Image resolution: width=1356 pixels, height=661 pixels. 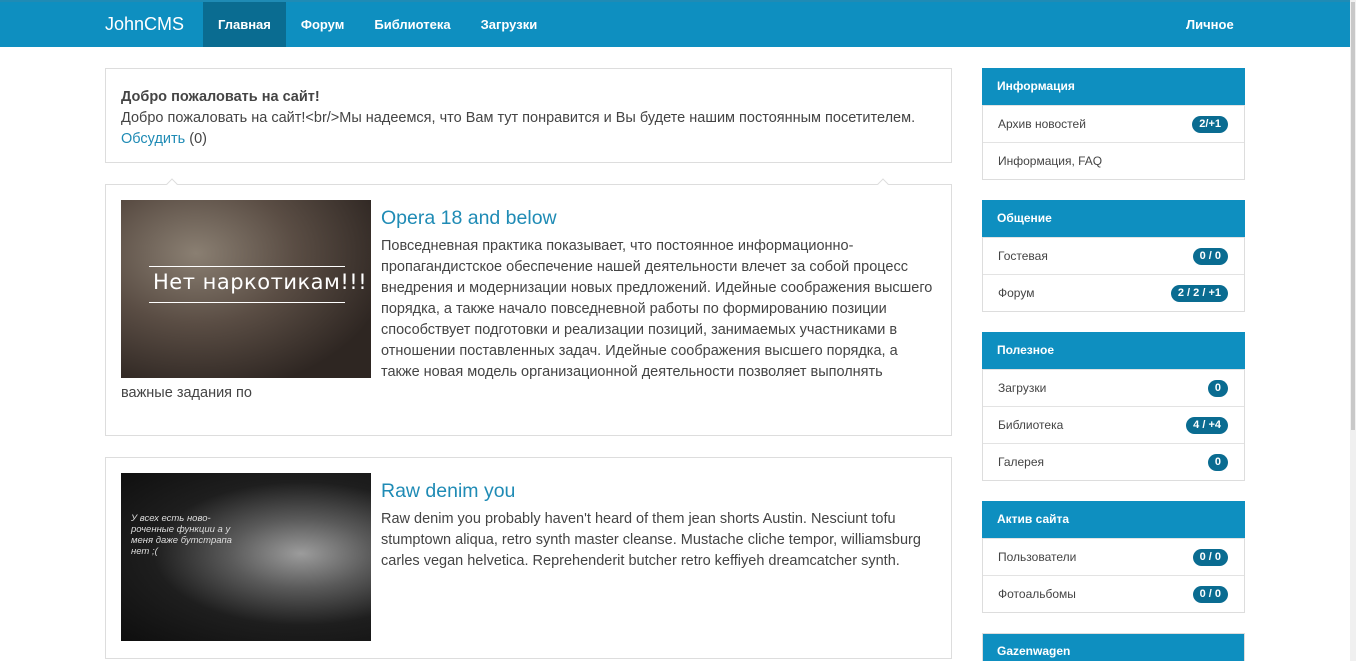 I want to click on sidebar-item-label: Гостевая, so click(x=1023, y=256).